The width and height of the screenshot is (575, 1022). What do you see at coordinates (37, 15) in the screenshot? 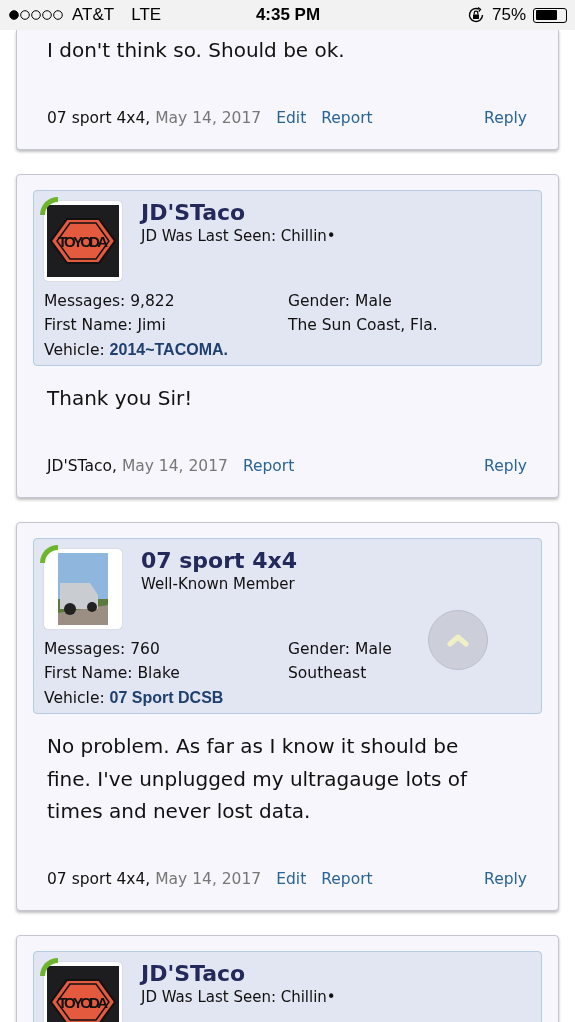
I see `signal-strength-icon` at bounding box center [37, 15].